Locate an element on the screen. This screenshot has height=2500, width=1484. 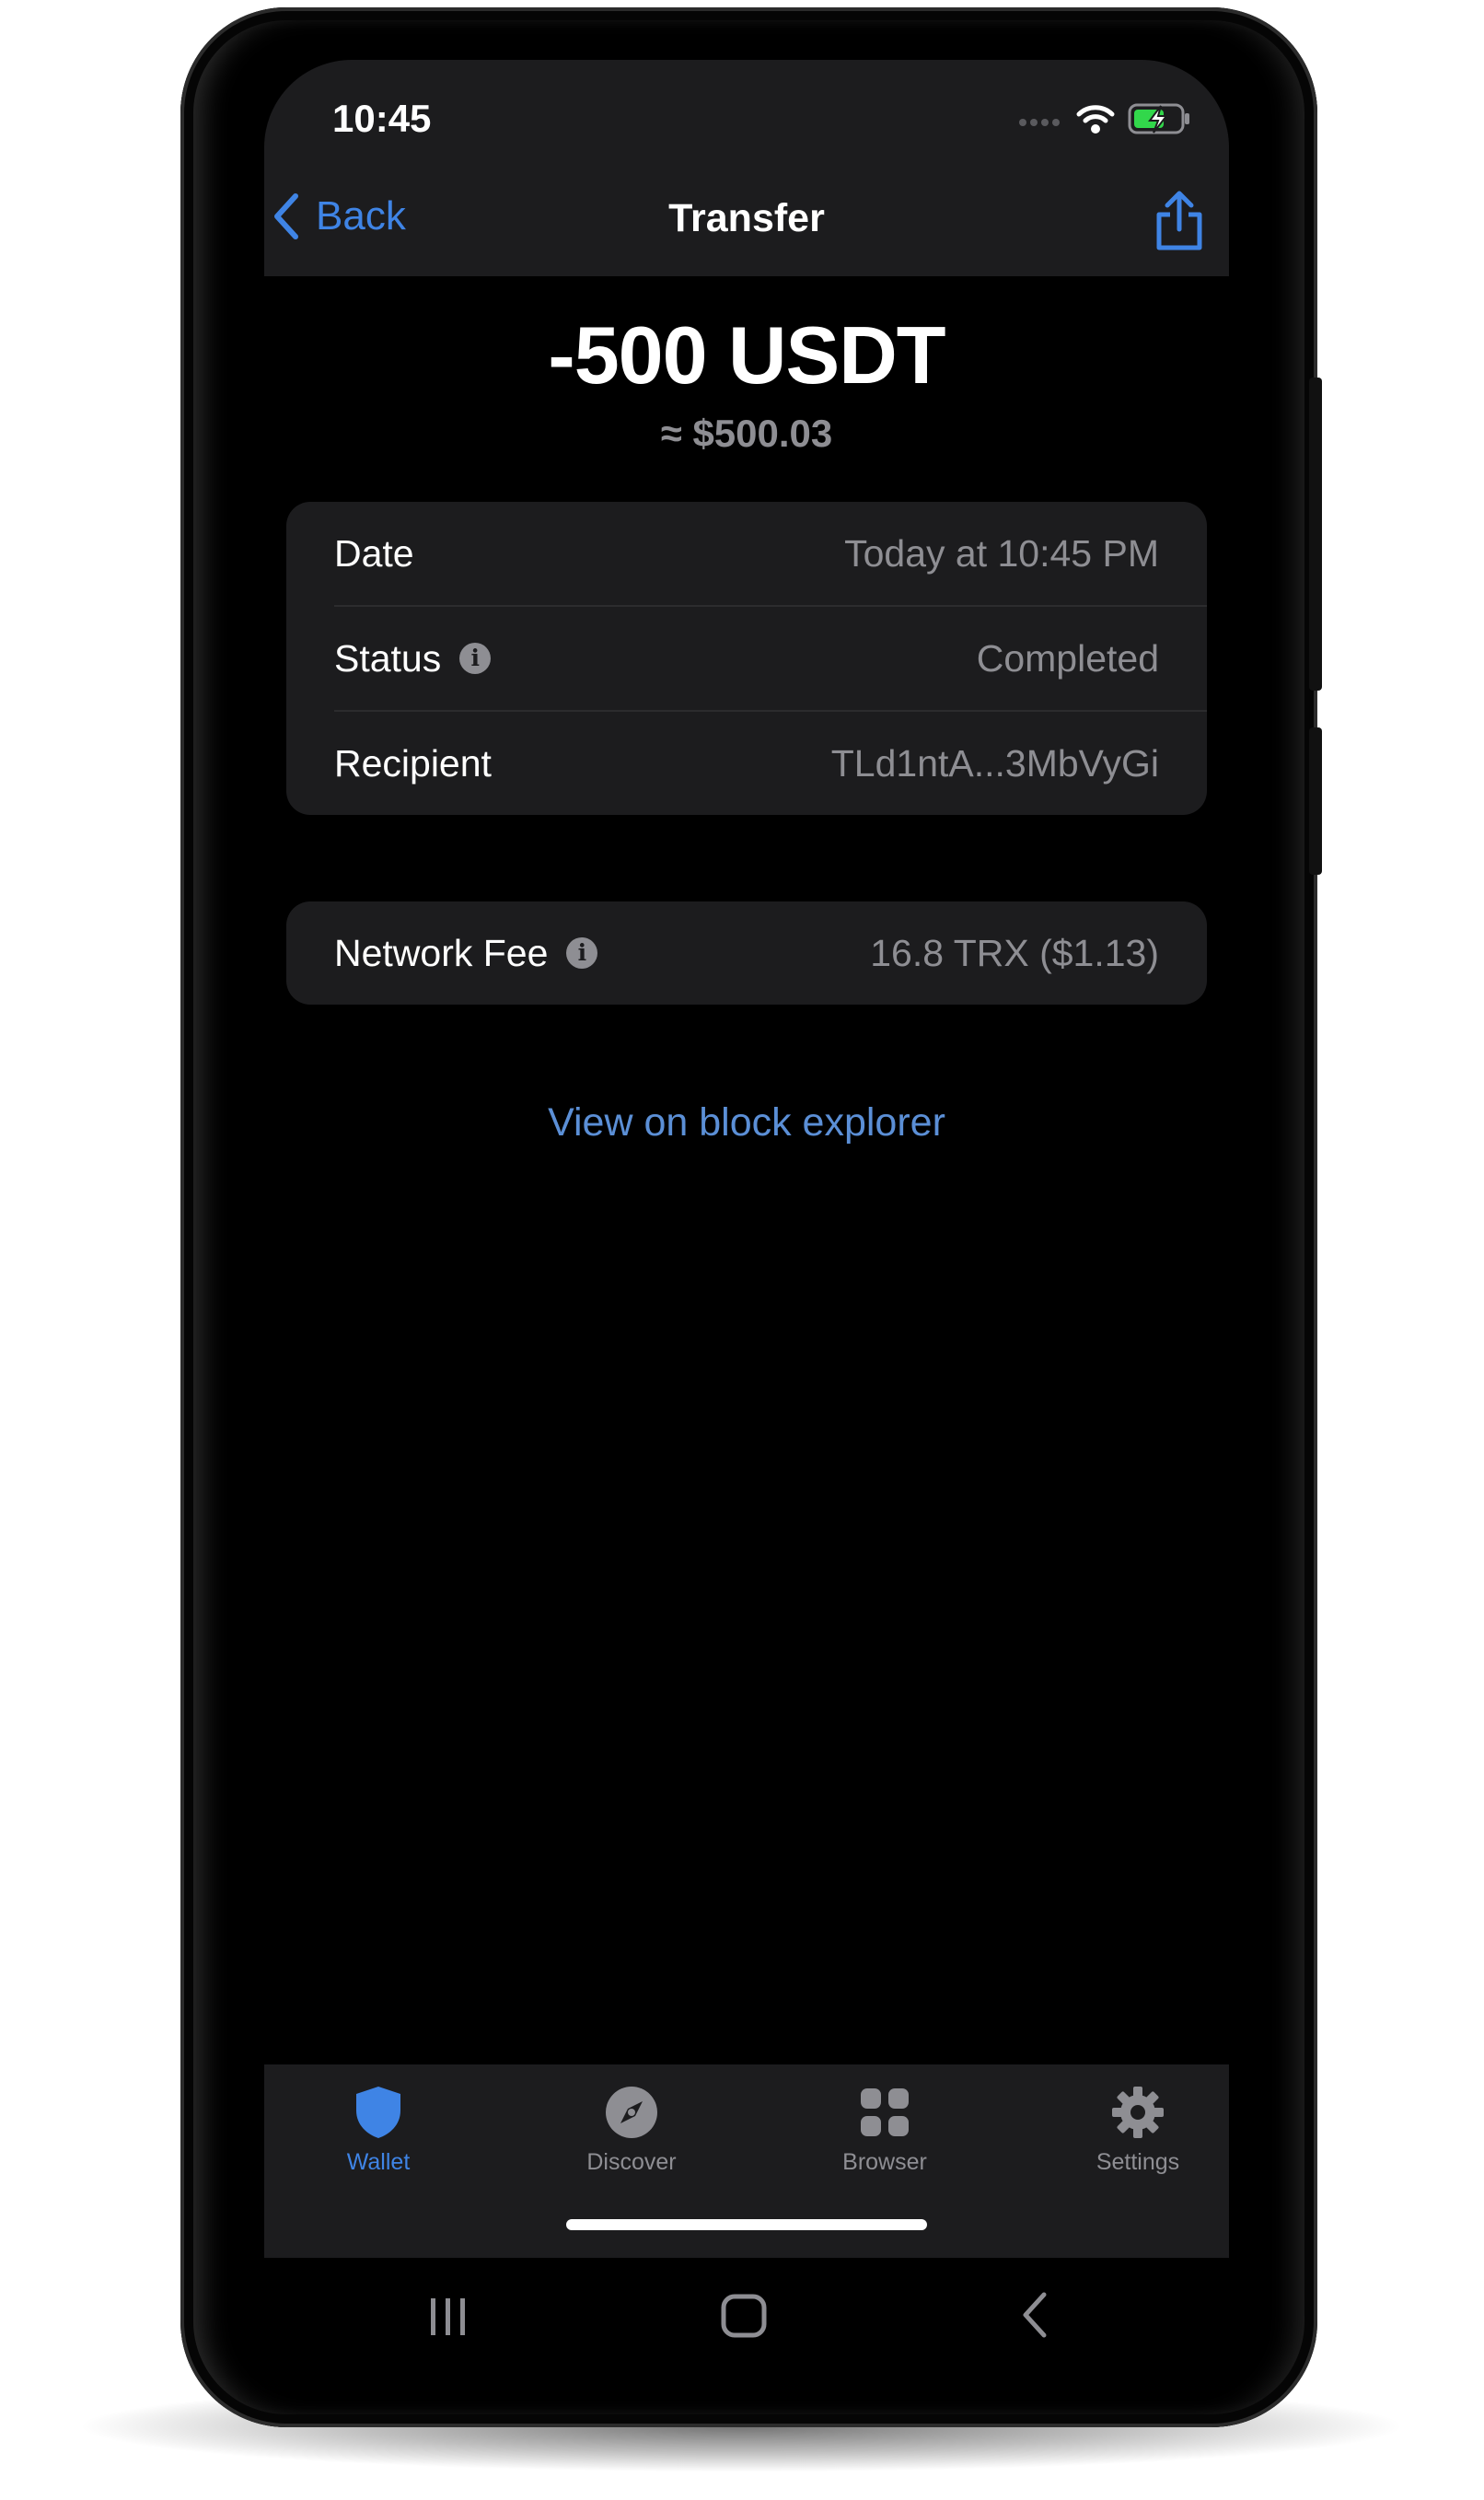
back-nav-icon is located at coordinates (1034, 2314).